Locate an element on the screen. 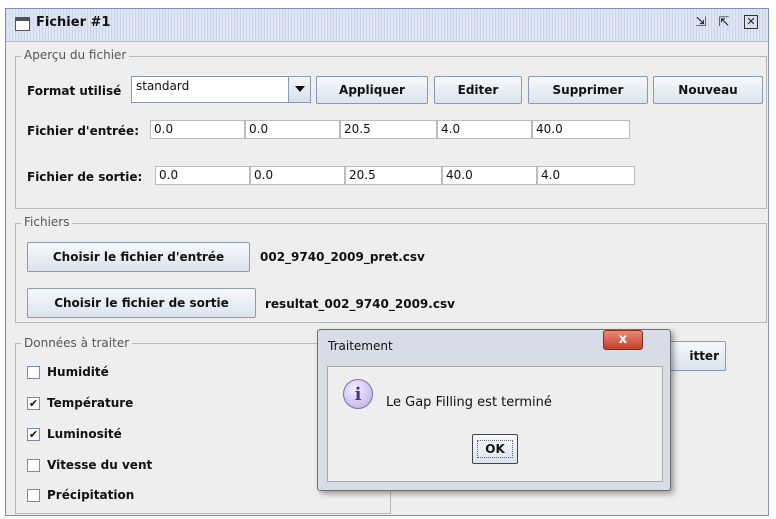  output-field: 40.0 is located at coordinates (489, 175).